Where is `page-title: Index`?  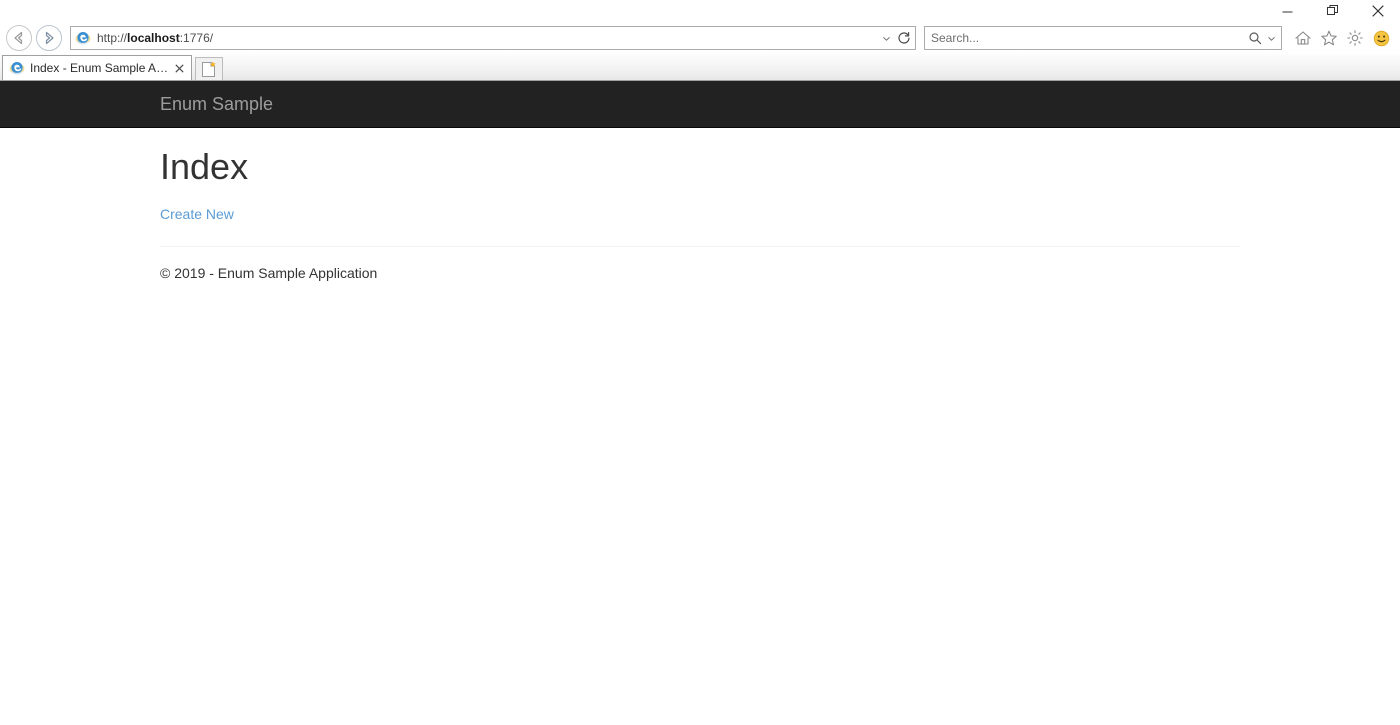
page-title: Index is located at coordinates (204, 166).